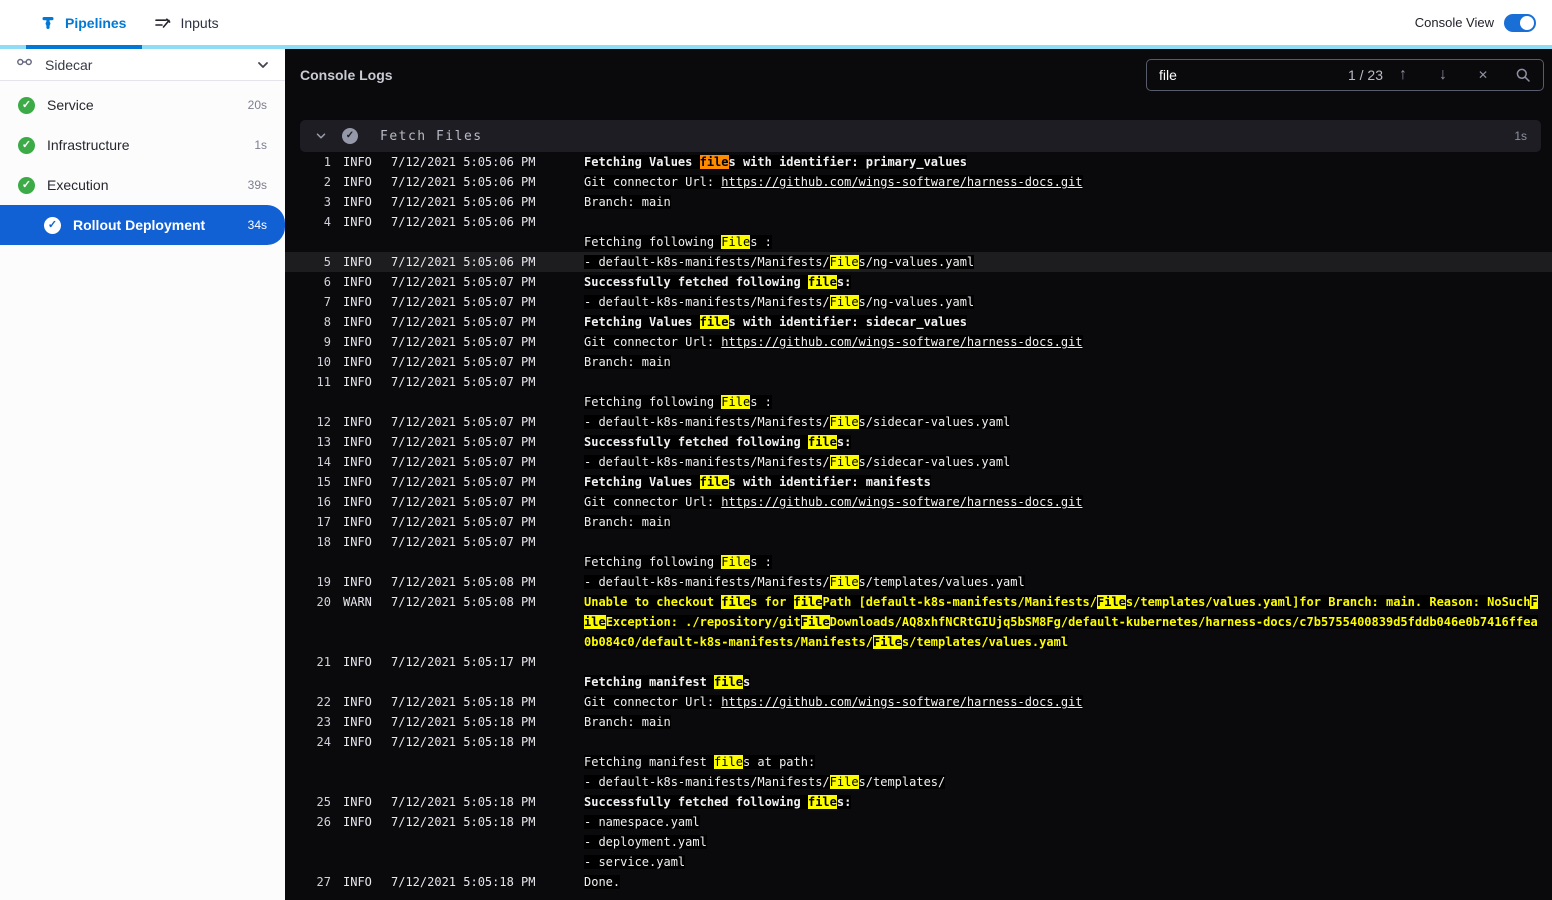  I want to click on top-tabs: Pipelines Inputs, so click(116, 22).